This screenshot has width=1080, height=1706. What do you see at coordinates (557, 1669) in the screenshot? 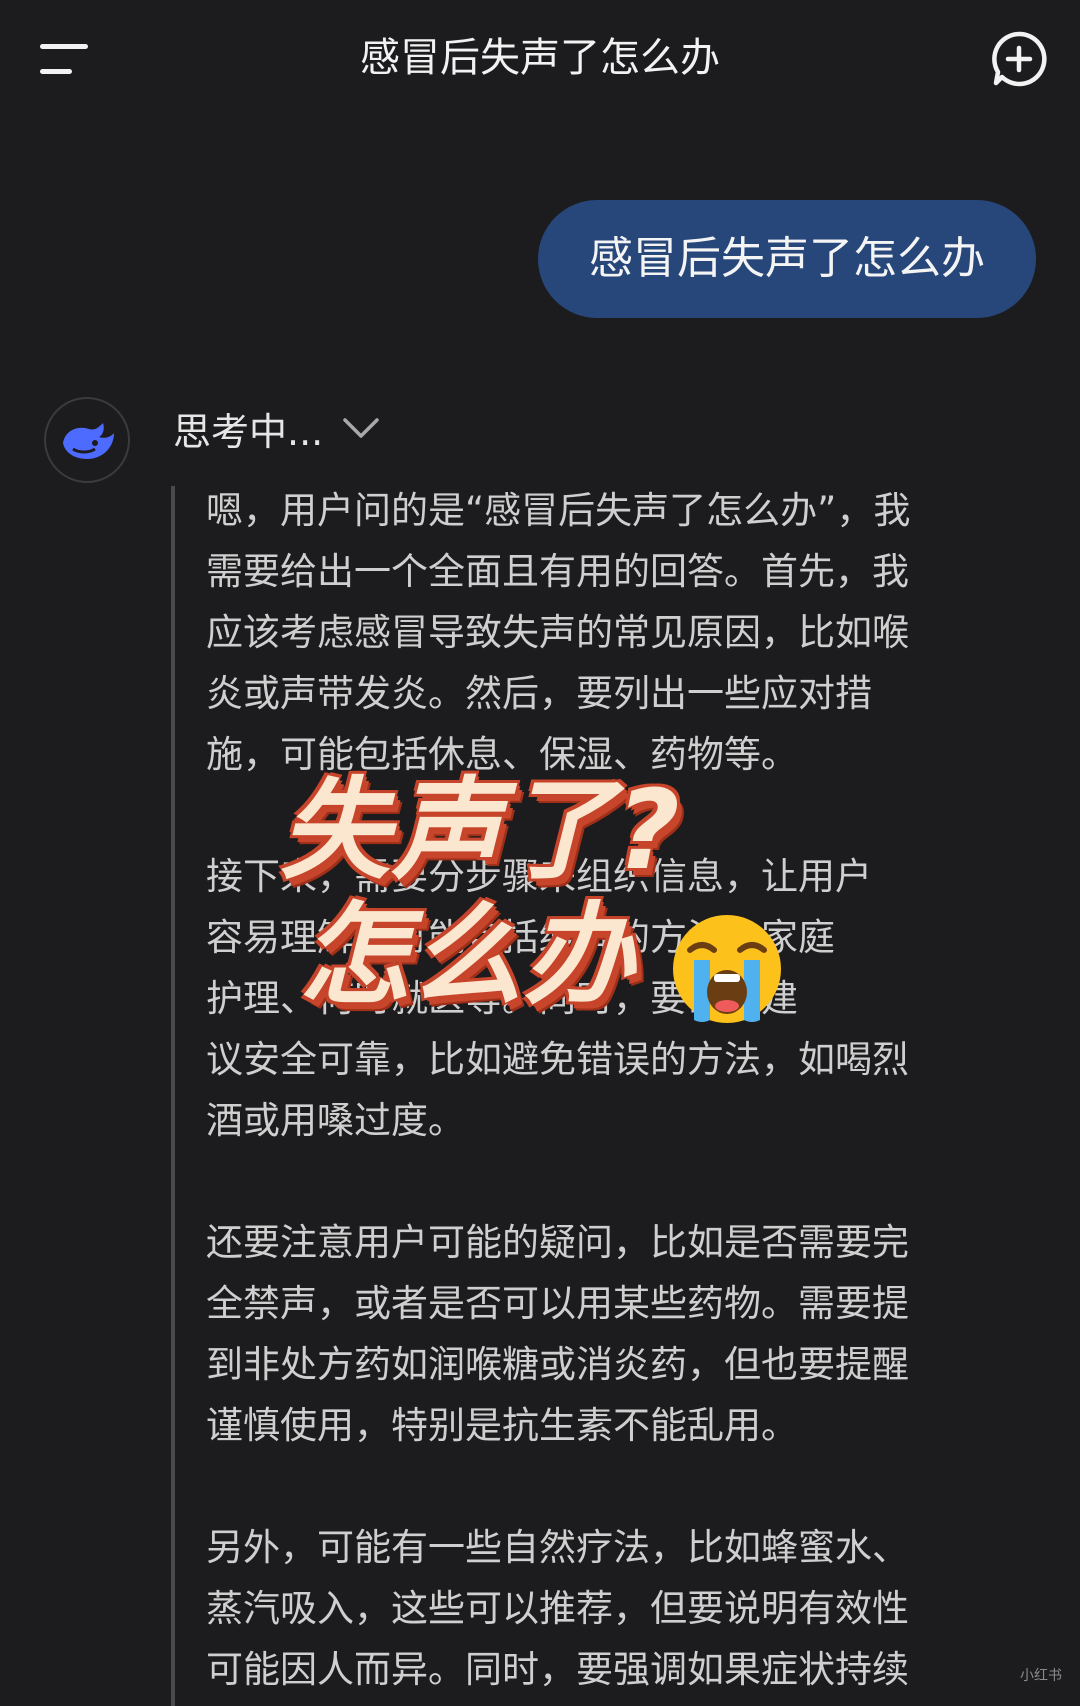
I see `thought-line: 可能因人而异。同时，要强调如果症状持续` at bounding box center [557, 1669].